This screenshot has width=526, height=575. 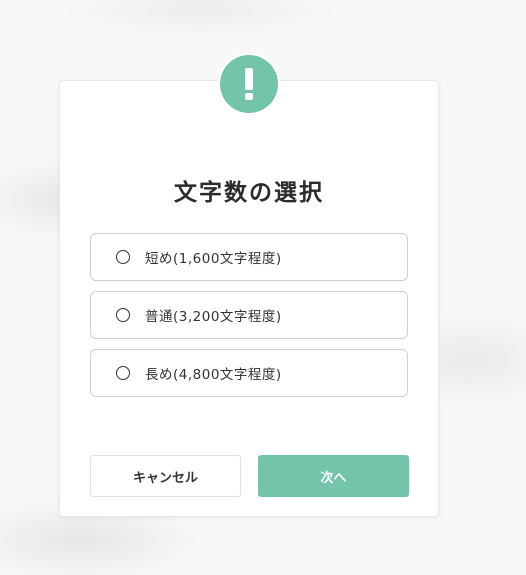 I want to click on option-long: 長め(4,800文字程度), so click(x=249, y=373).